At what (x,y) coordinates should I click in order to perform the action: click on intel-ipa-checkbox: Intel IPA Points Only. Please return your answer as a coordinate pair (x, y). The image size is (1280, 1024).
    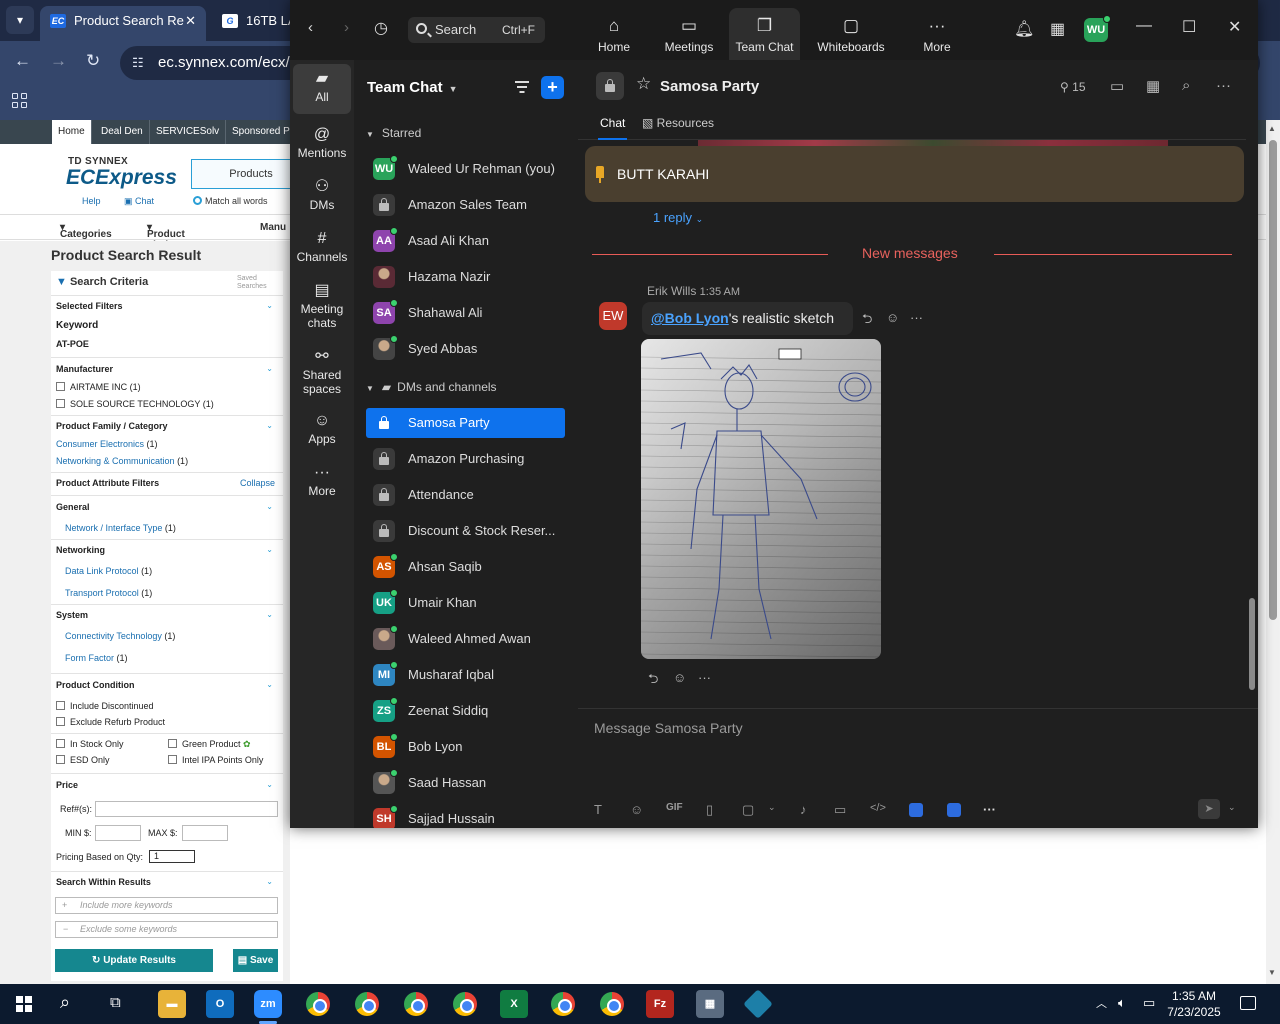
    Looking at the image, I should click on (215, 760).